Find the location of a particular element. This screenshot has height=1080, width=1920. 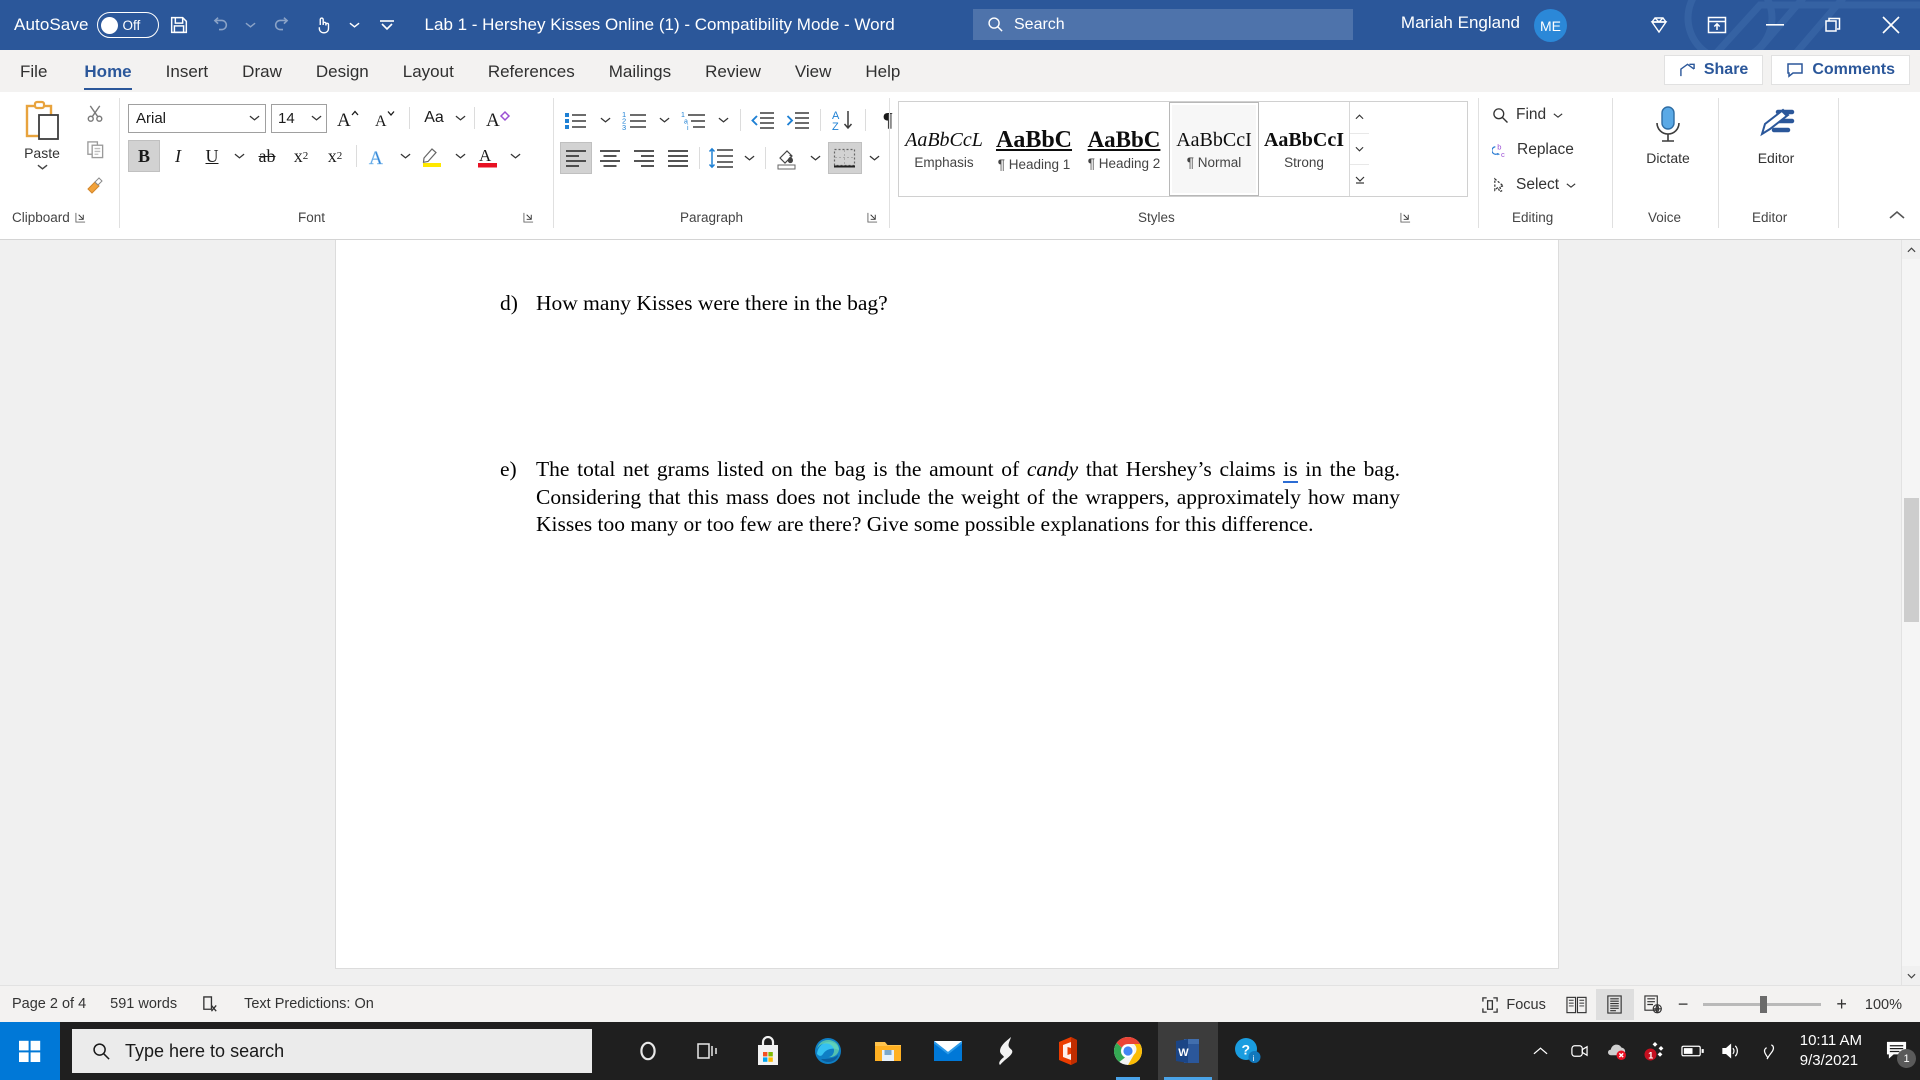

text-predictions-status: Text Predictions: On is located at coordinates (309, 1004).